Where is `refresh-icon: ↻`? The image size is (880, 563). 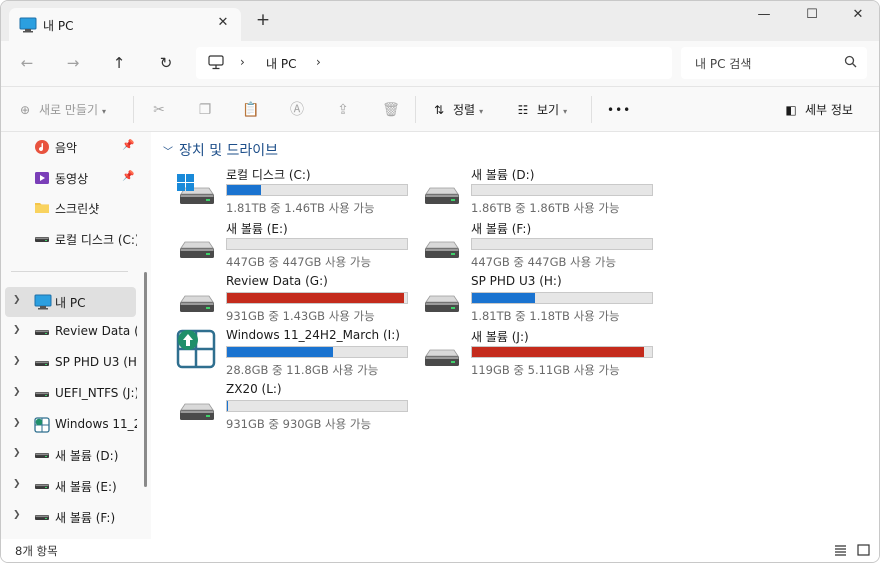 refresh-icon: ↻ is located at coordinates (166, 63).